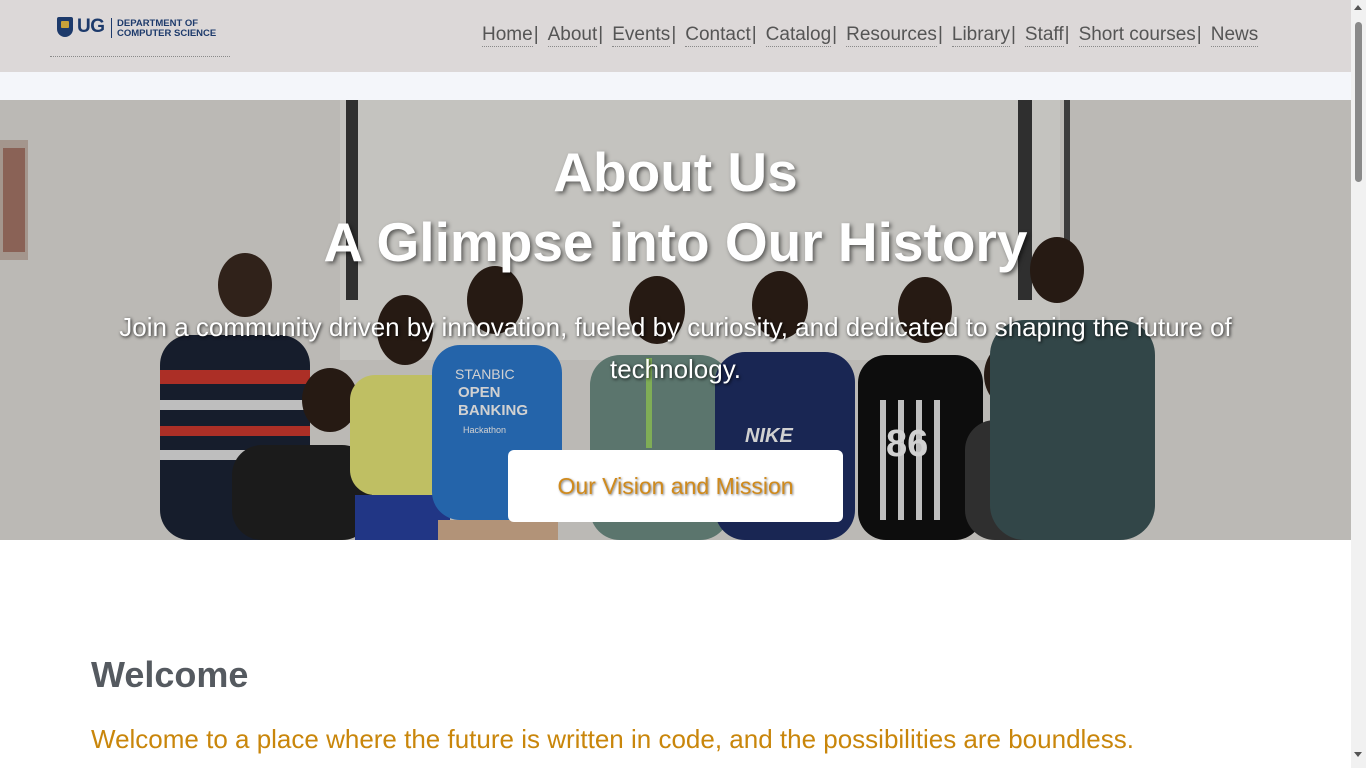 This screenshot has width=1366, height=768. I want to click on nav-item-staff: Staff |, so click(1051, 35).